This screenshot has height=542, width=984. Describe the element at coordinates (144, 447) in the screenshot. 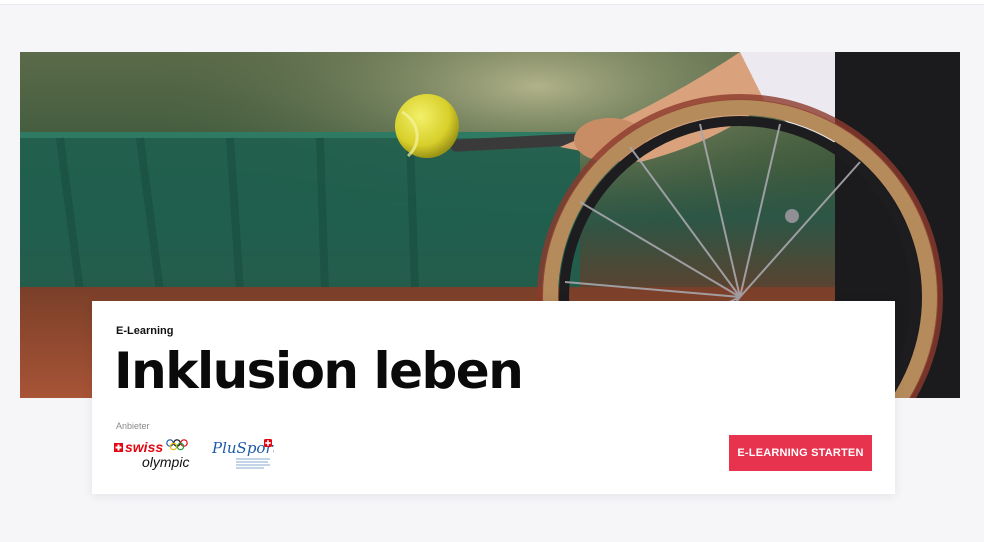

I see `swiss-olympic-text-top: swiss` at that location.